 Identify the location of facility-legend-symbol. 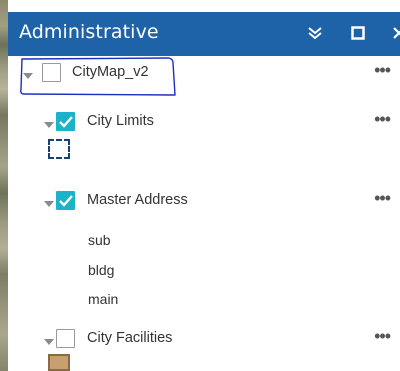
(59, 362).